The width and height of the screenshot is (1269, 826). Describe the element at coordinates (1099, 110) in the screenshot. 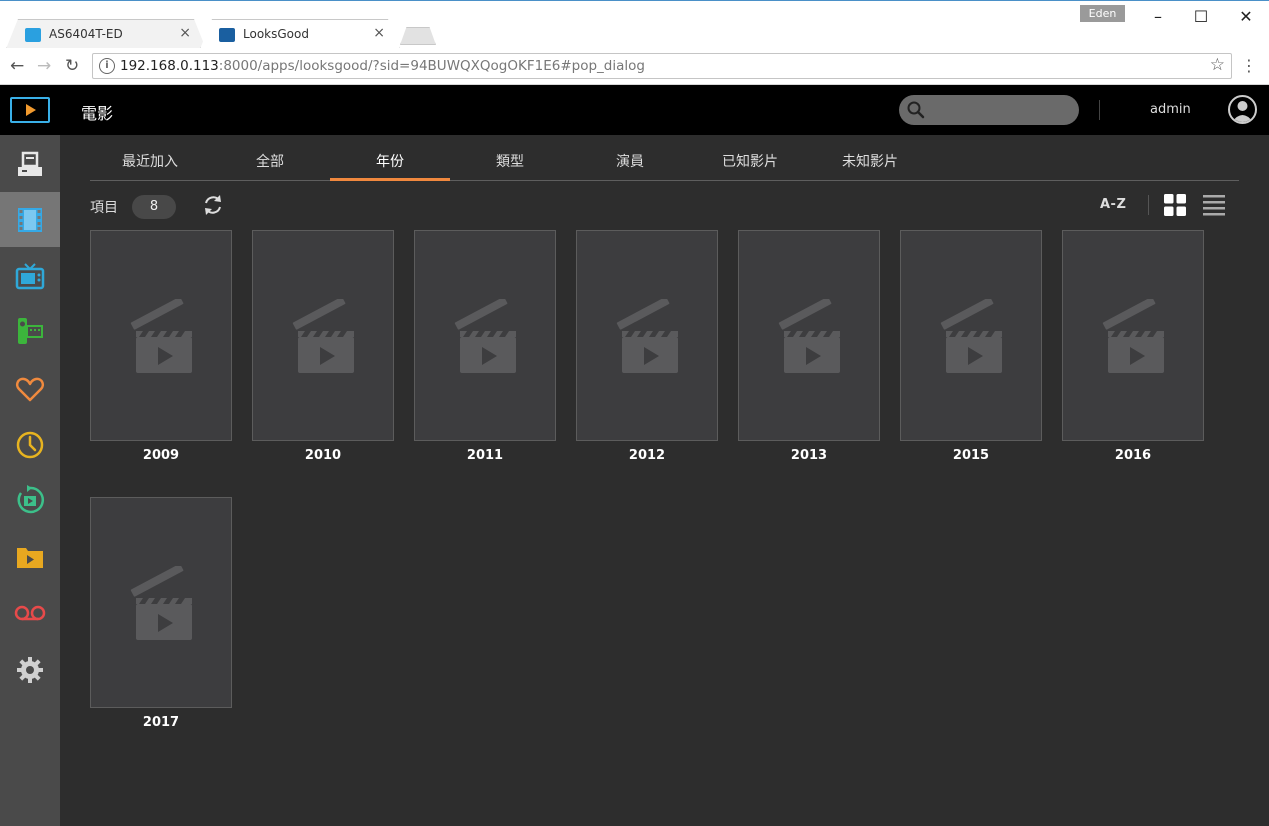

I see `header-divider` at that location.